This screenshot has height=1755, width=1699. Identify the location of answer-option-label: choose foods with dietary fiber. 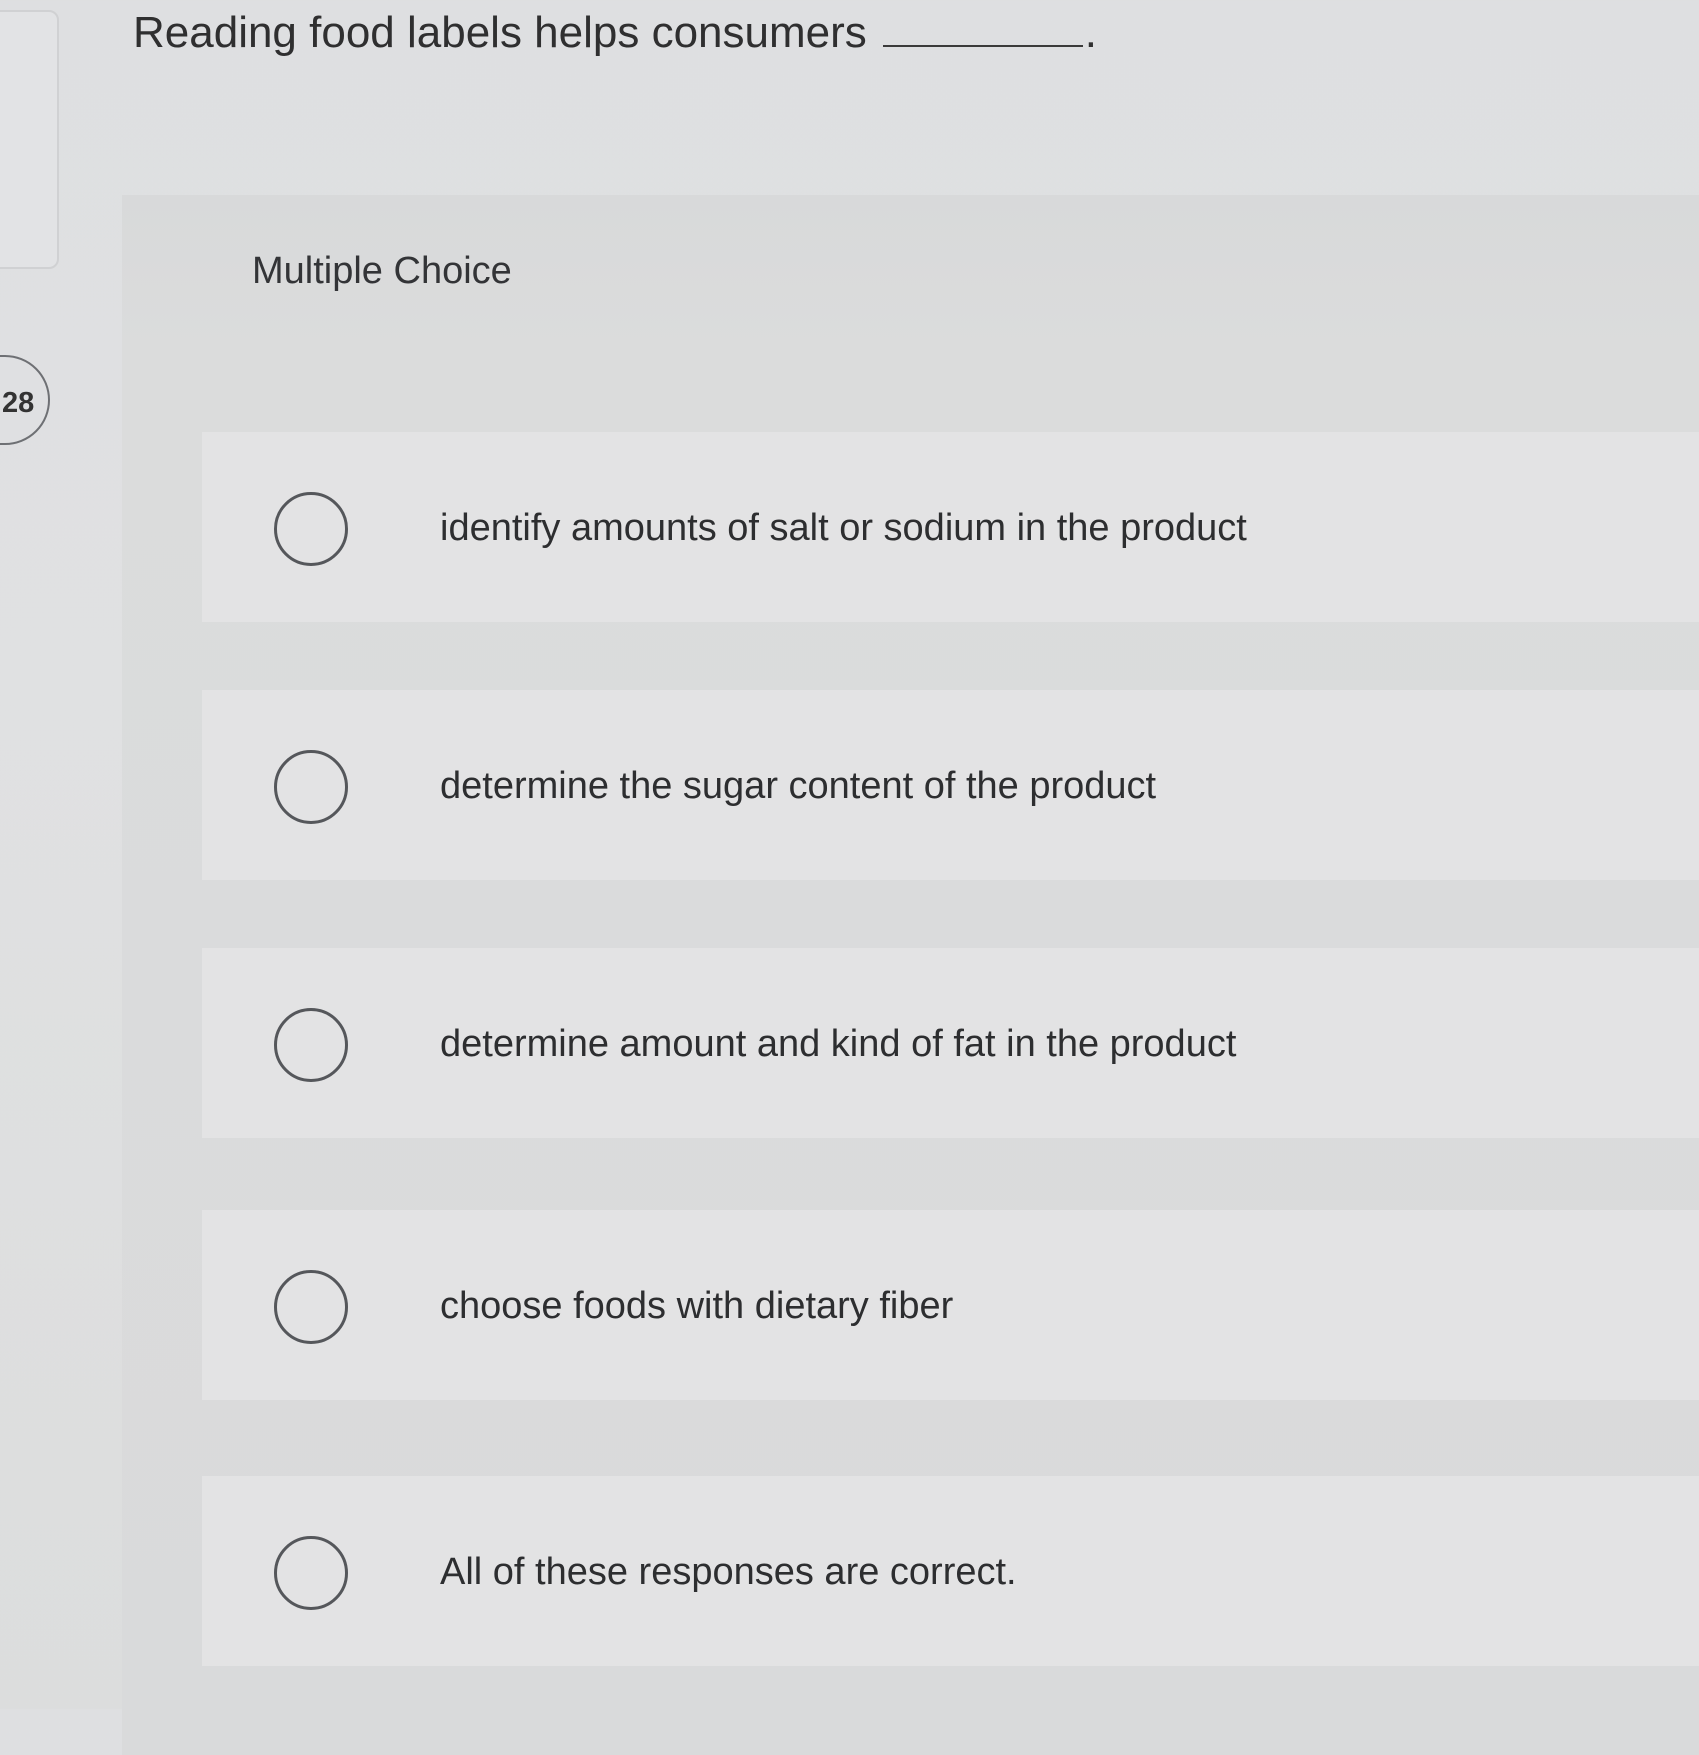
(697, 1306).